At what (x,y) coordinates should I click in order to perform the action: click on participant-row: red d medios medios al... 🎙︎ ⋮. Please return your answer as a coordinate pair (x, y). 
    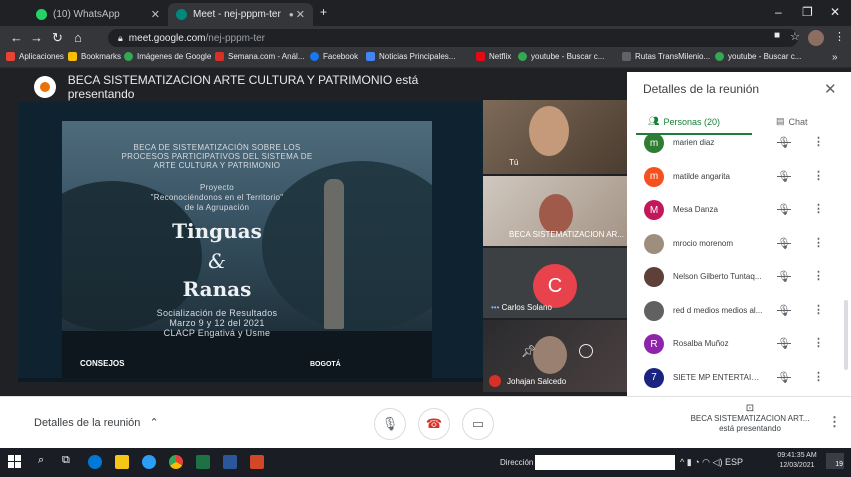
    Looking at the image, I should click on (732, 312).